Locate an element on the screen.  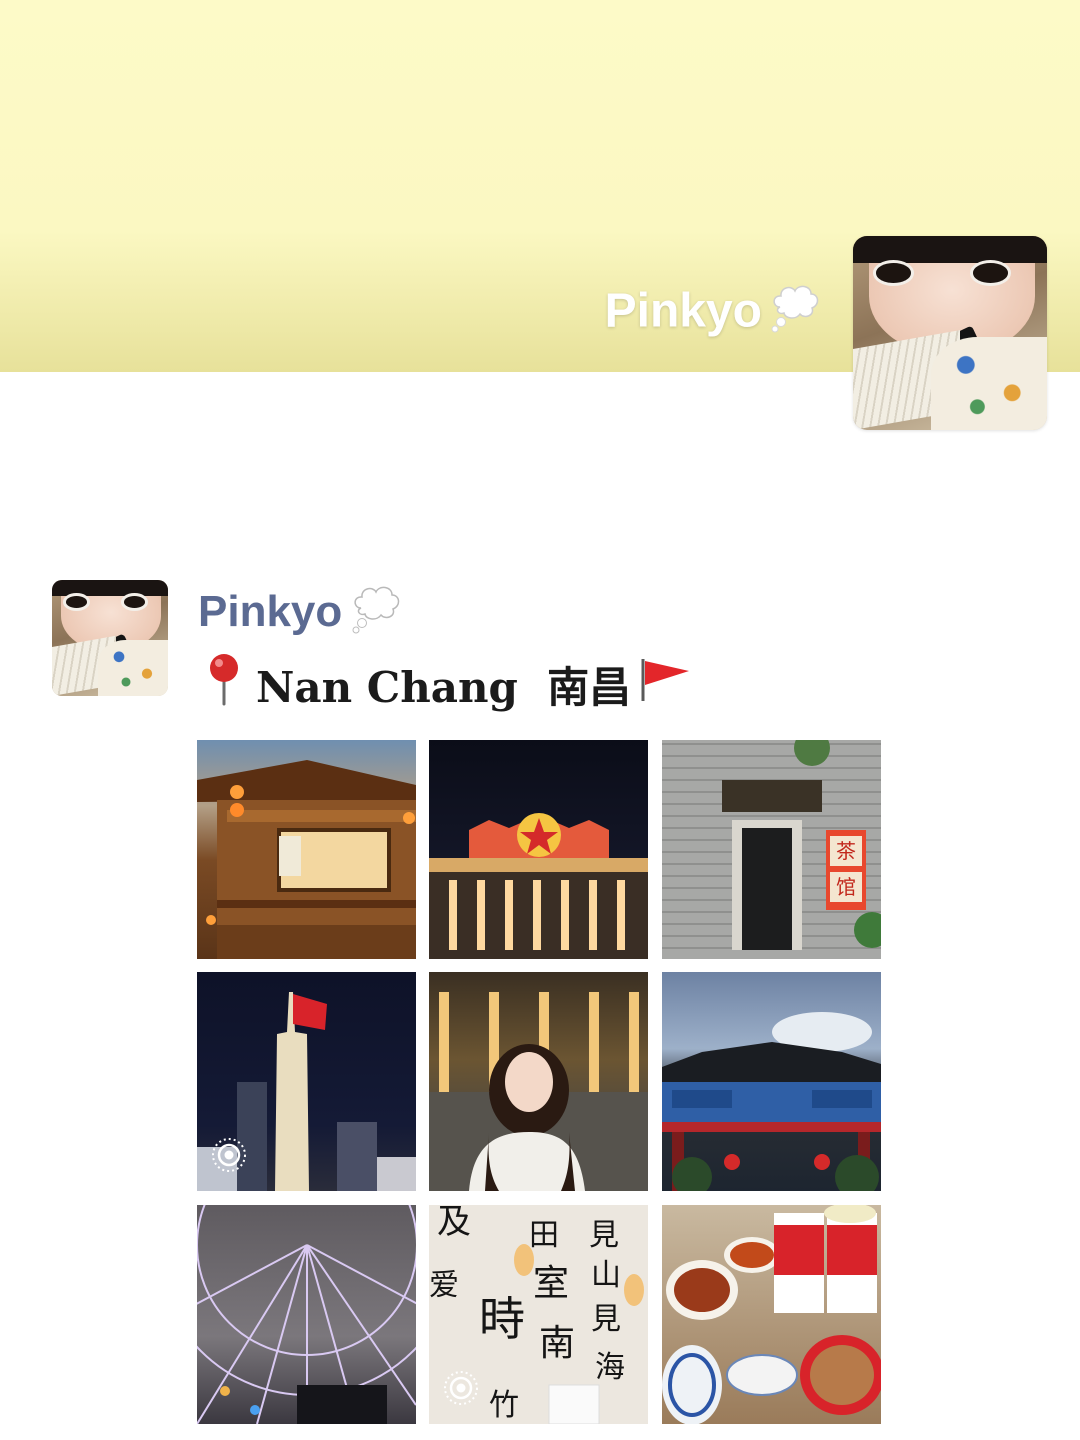
svg-text: 時 is located at coordinates (502, 1319).